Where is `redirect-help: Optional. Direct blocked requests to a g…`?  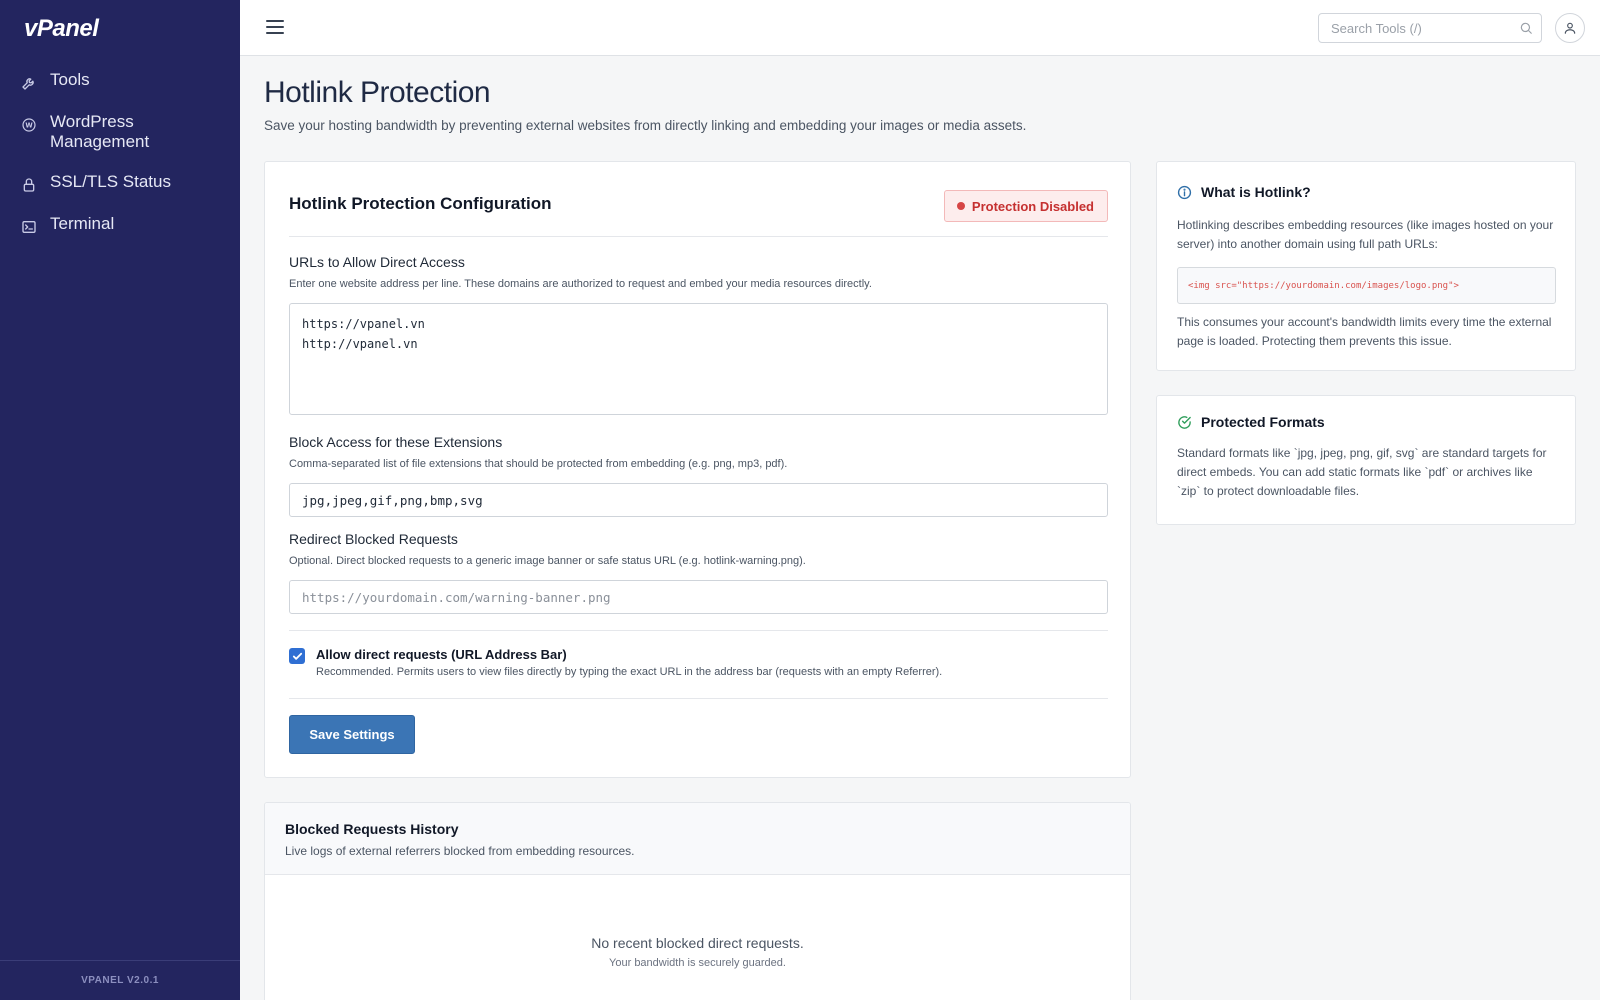 redirect-help: Optional. Direct blocked requests to a g… is located at coordinates (547, 561).